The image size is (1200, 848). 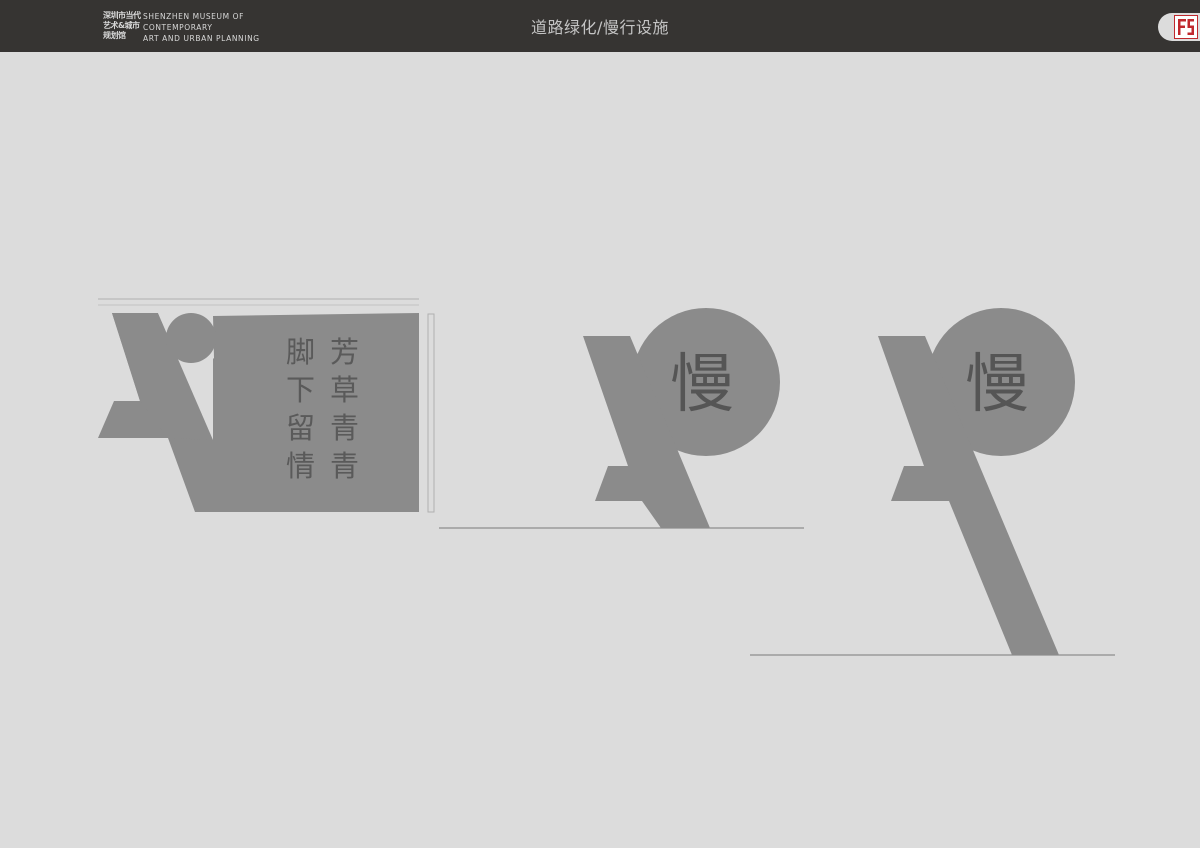 I want to click on sign-char: 情, so click(x=300, y=466).